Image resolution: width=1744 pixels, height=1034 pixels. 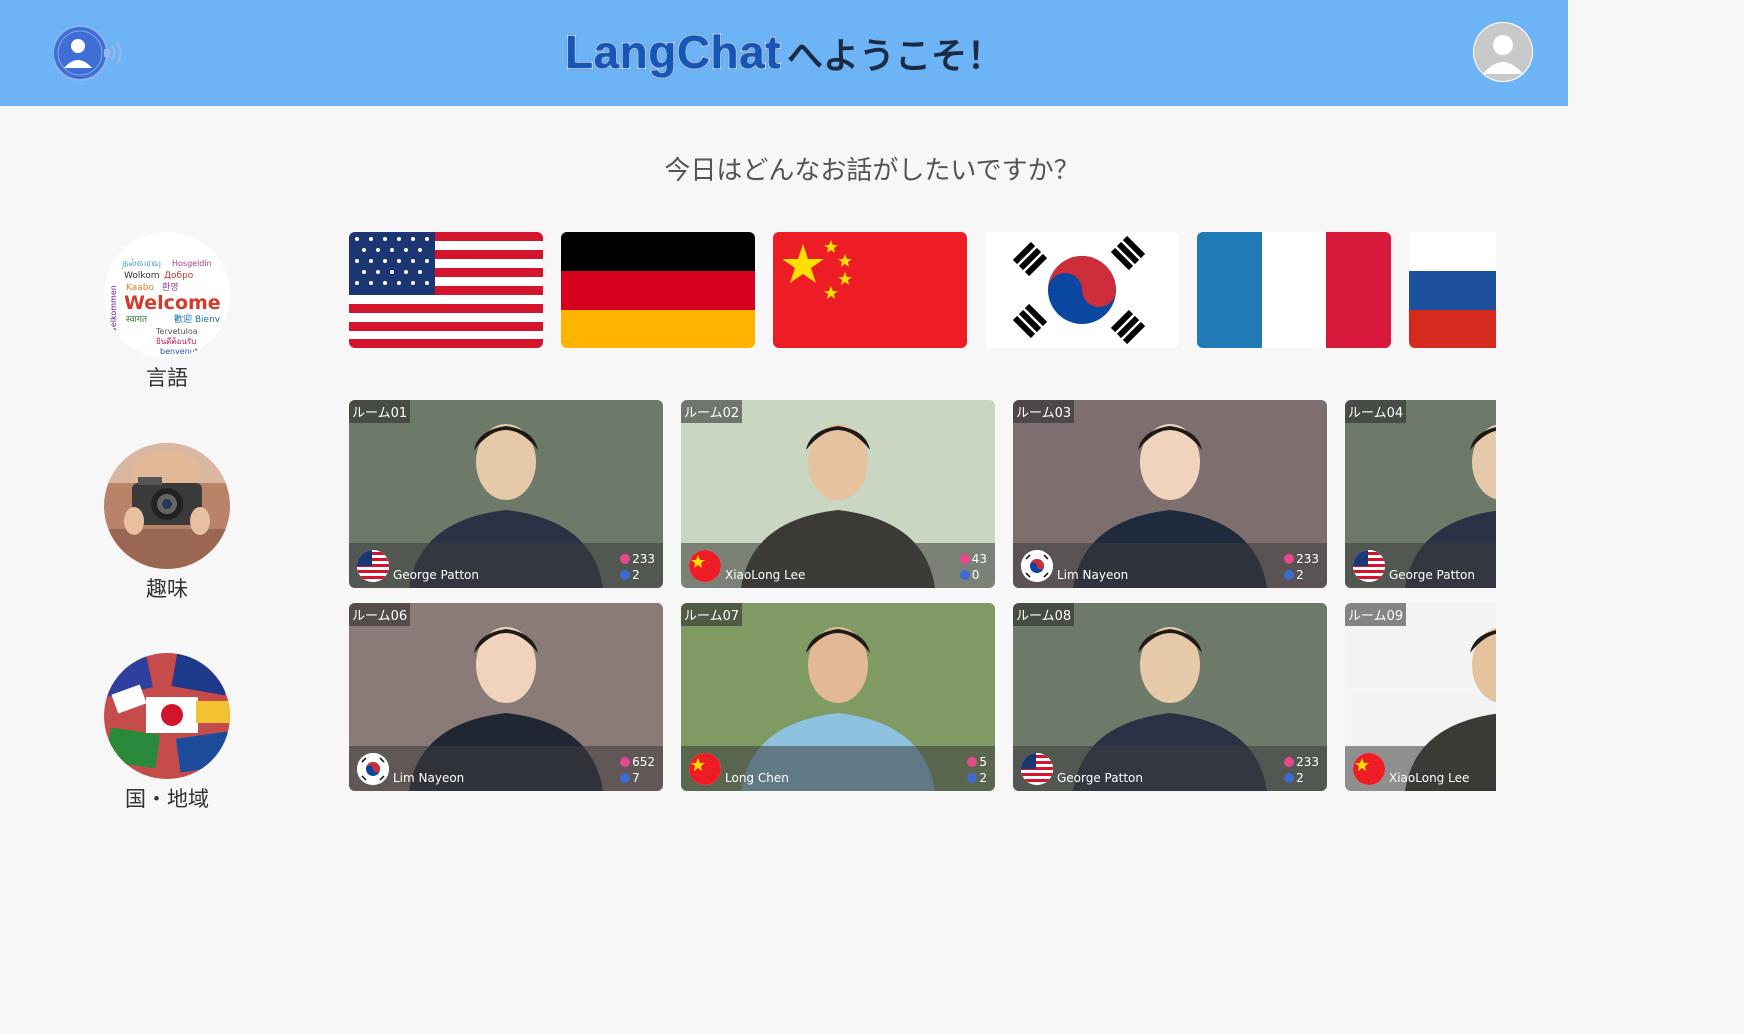 I want to click on germany-flag, so click(x=658, y=290).